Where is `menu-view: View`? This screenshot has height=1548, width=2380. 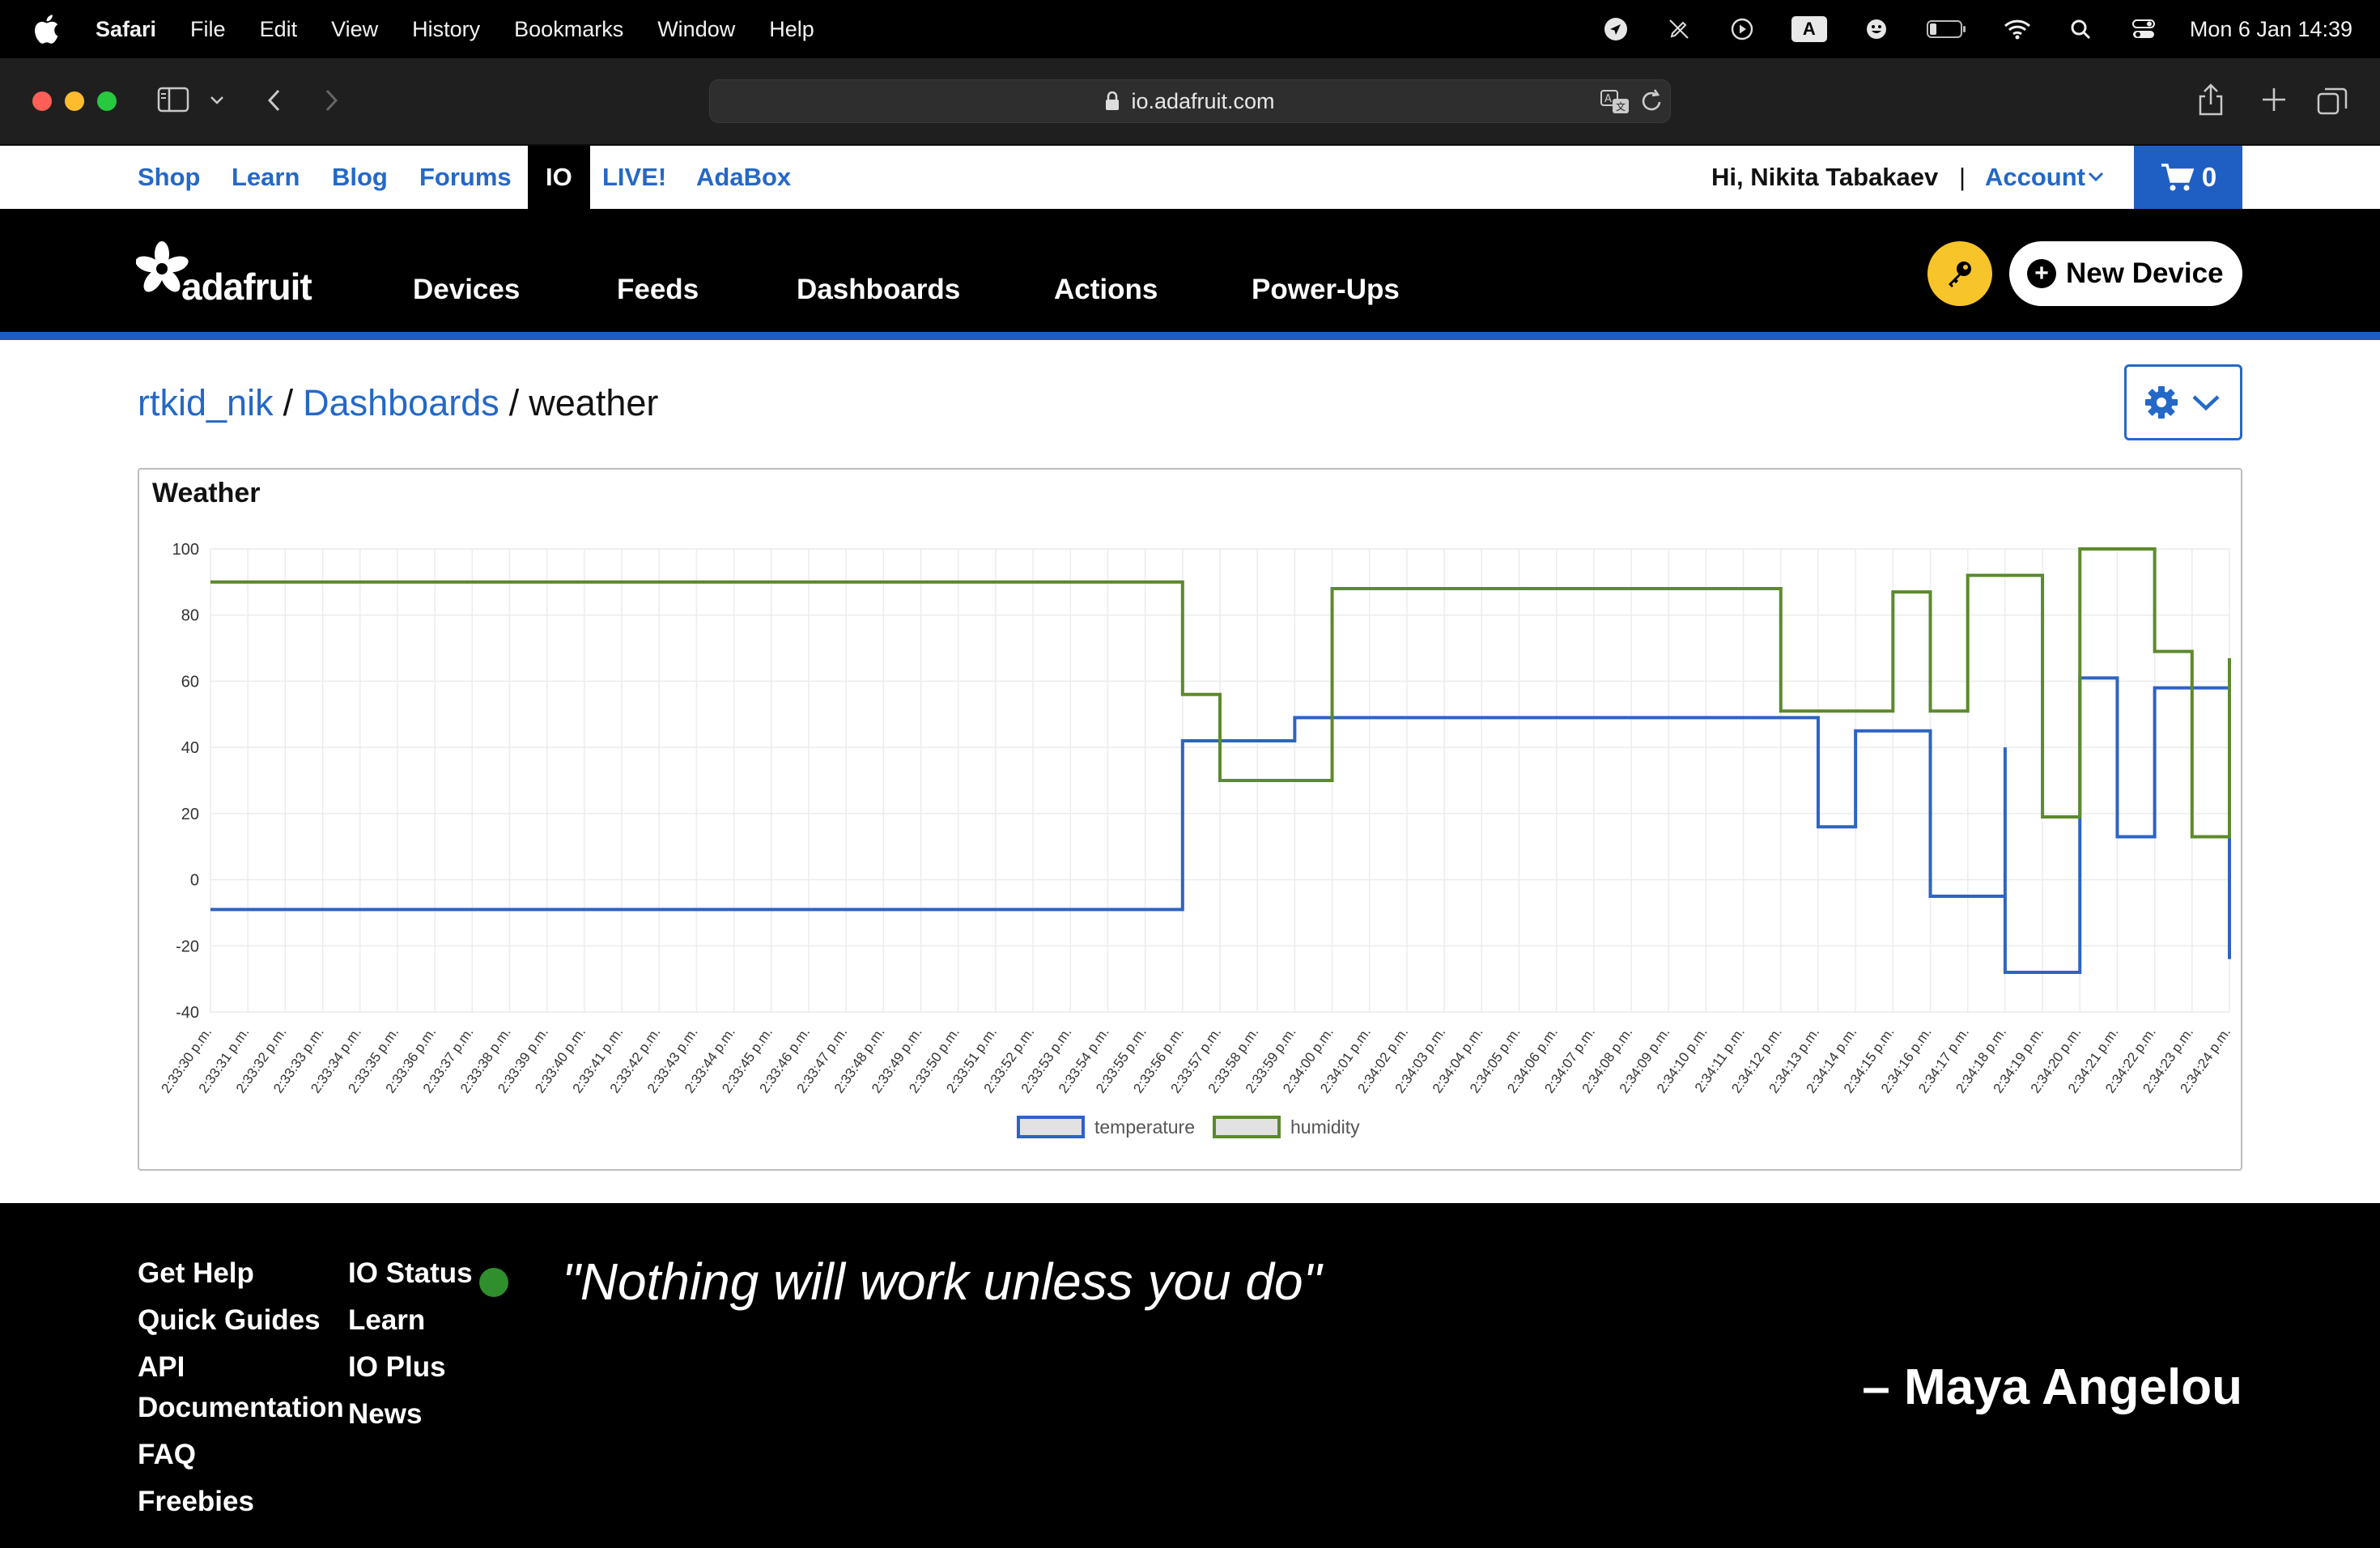 menu-view: View is located at coordinates (354, 29).